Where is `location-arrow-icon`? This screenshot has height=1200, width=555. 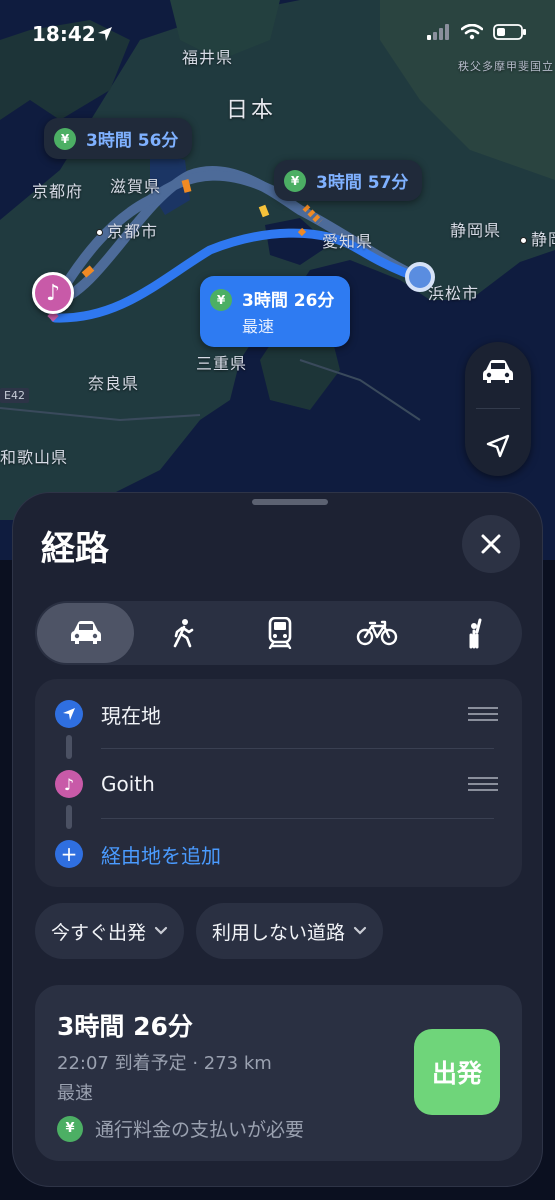 location-arrow-icon is located at coordinates (498, 446).